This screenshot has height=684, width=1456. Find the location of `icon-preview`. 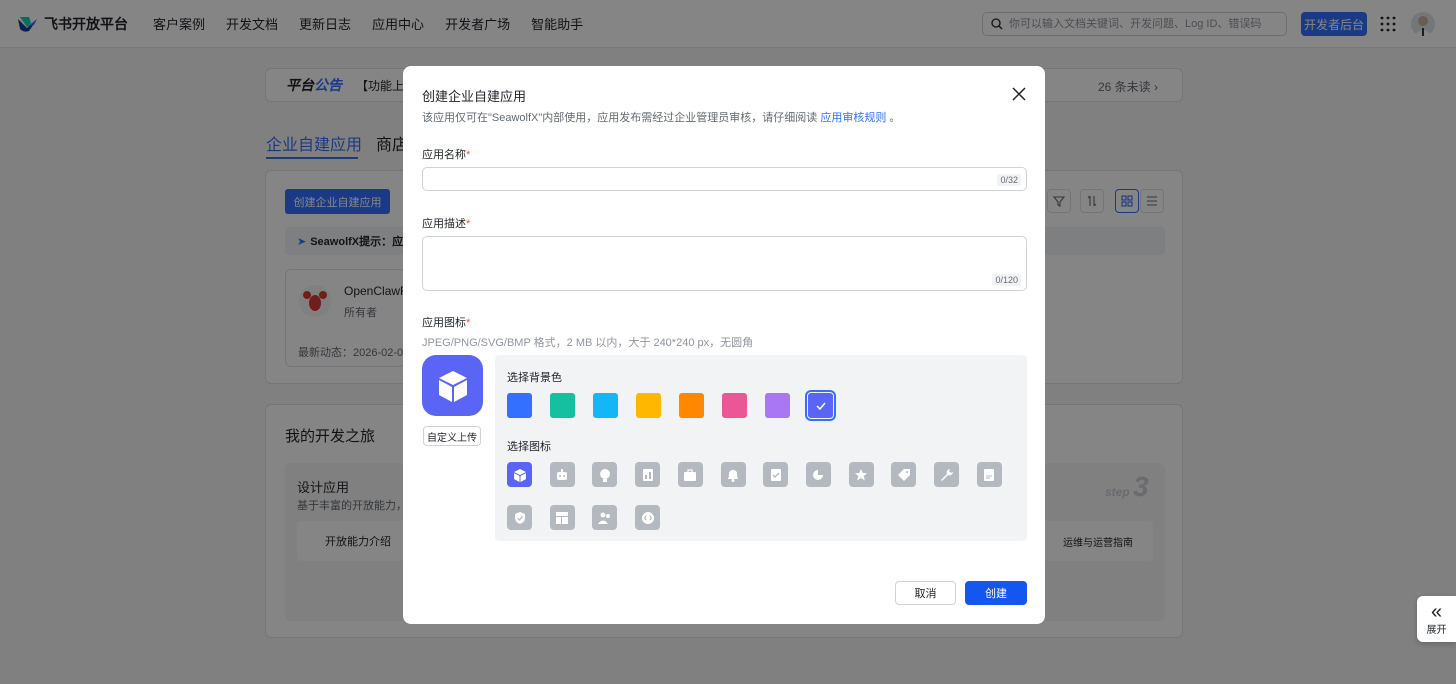

icon-preview is located at coordinates (452, 385).